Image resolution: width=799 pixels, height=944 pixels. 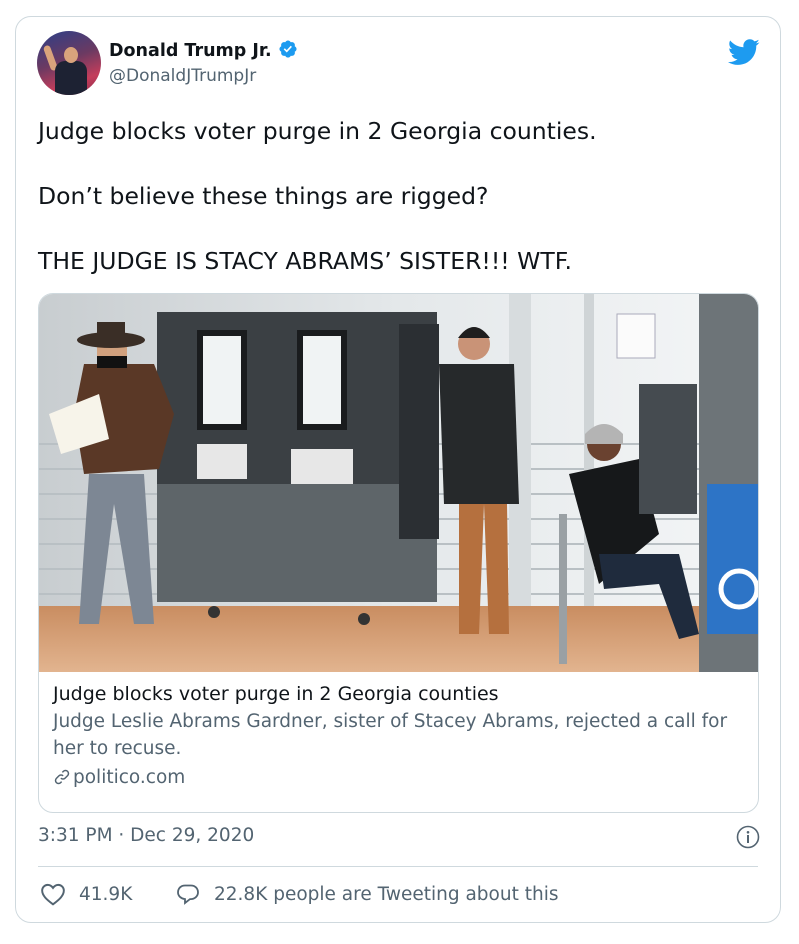 I want to click on info-icon, so click(x=748, y=839).